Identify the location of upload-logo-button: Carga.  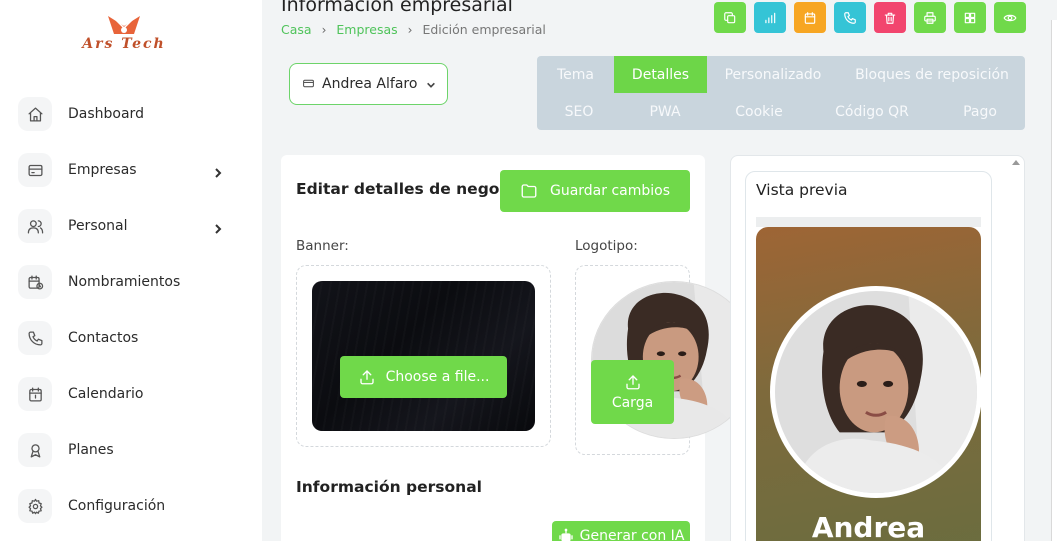
(632, 392).